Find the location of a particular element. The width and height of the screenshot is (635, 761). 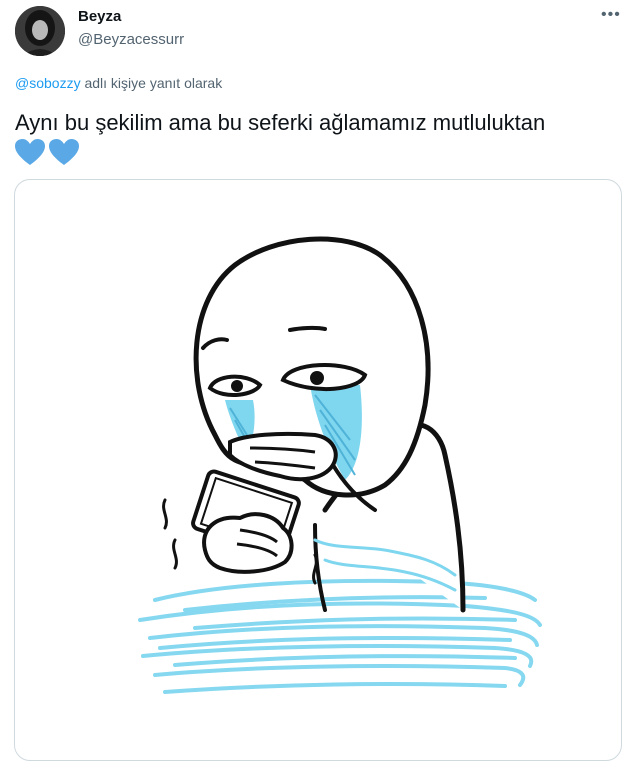

profile-photo-icon is located at coordinates (40, 31).